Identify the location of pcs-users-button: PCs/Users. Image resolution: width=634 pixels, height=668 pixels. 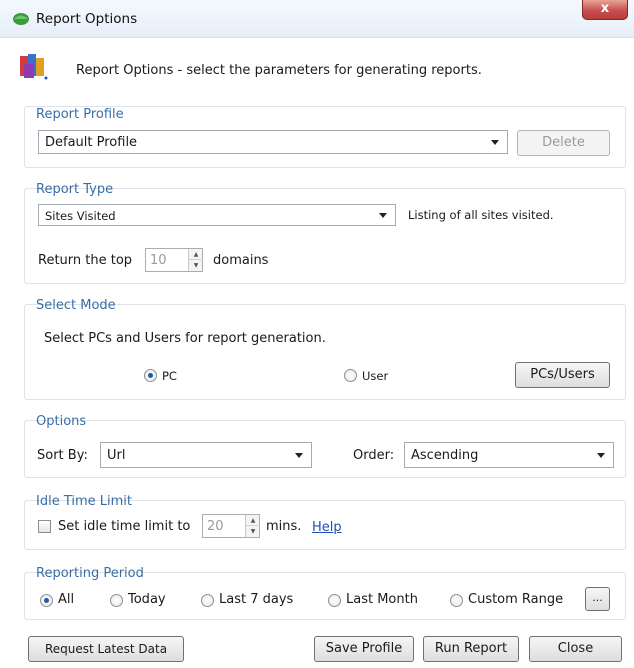
(562, 375).